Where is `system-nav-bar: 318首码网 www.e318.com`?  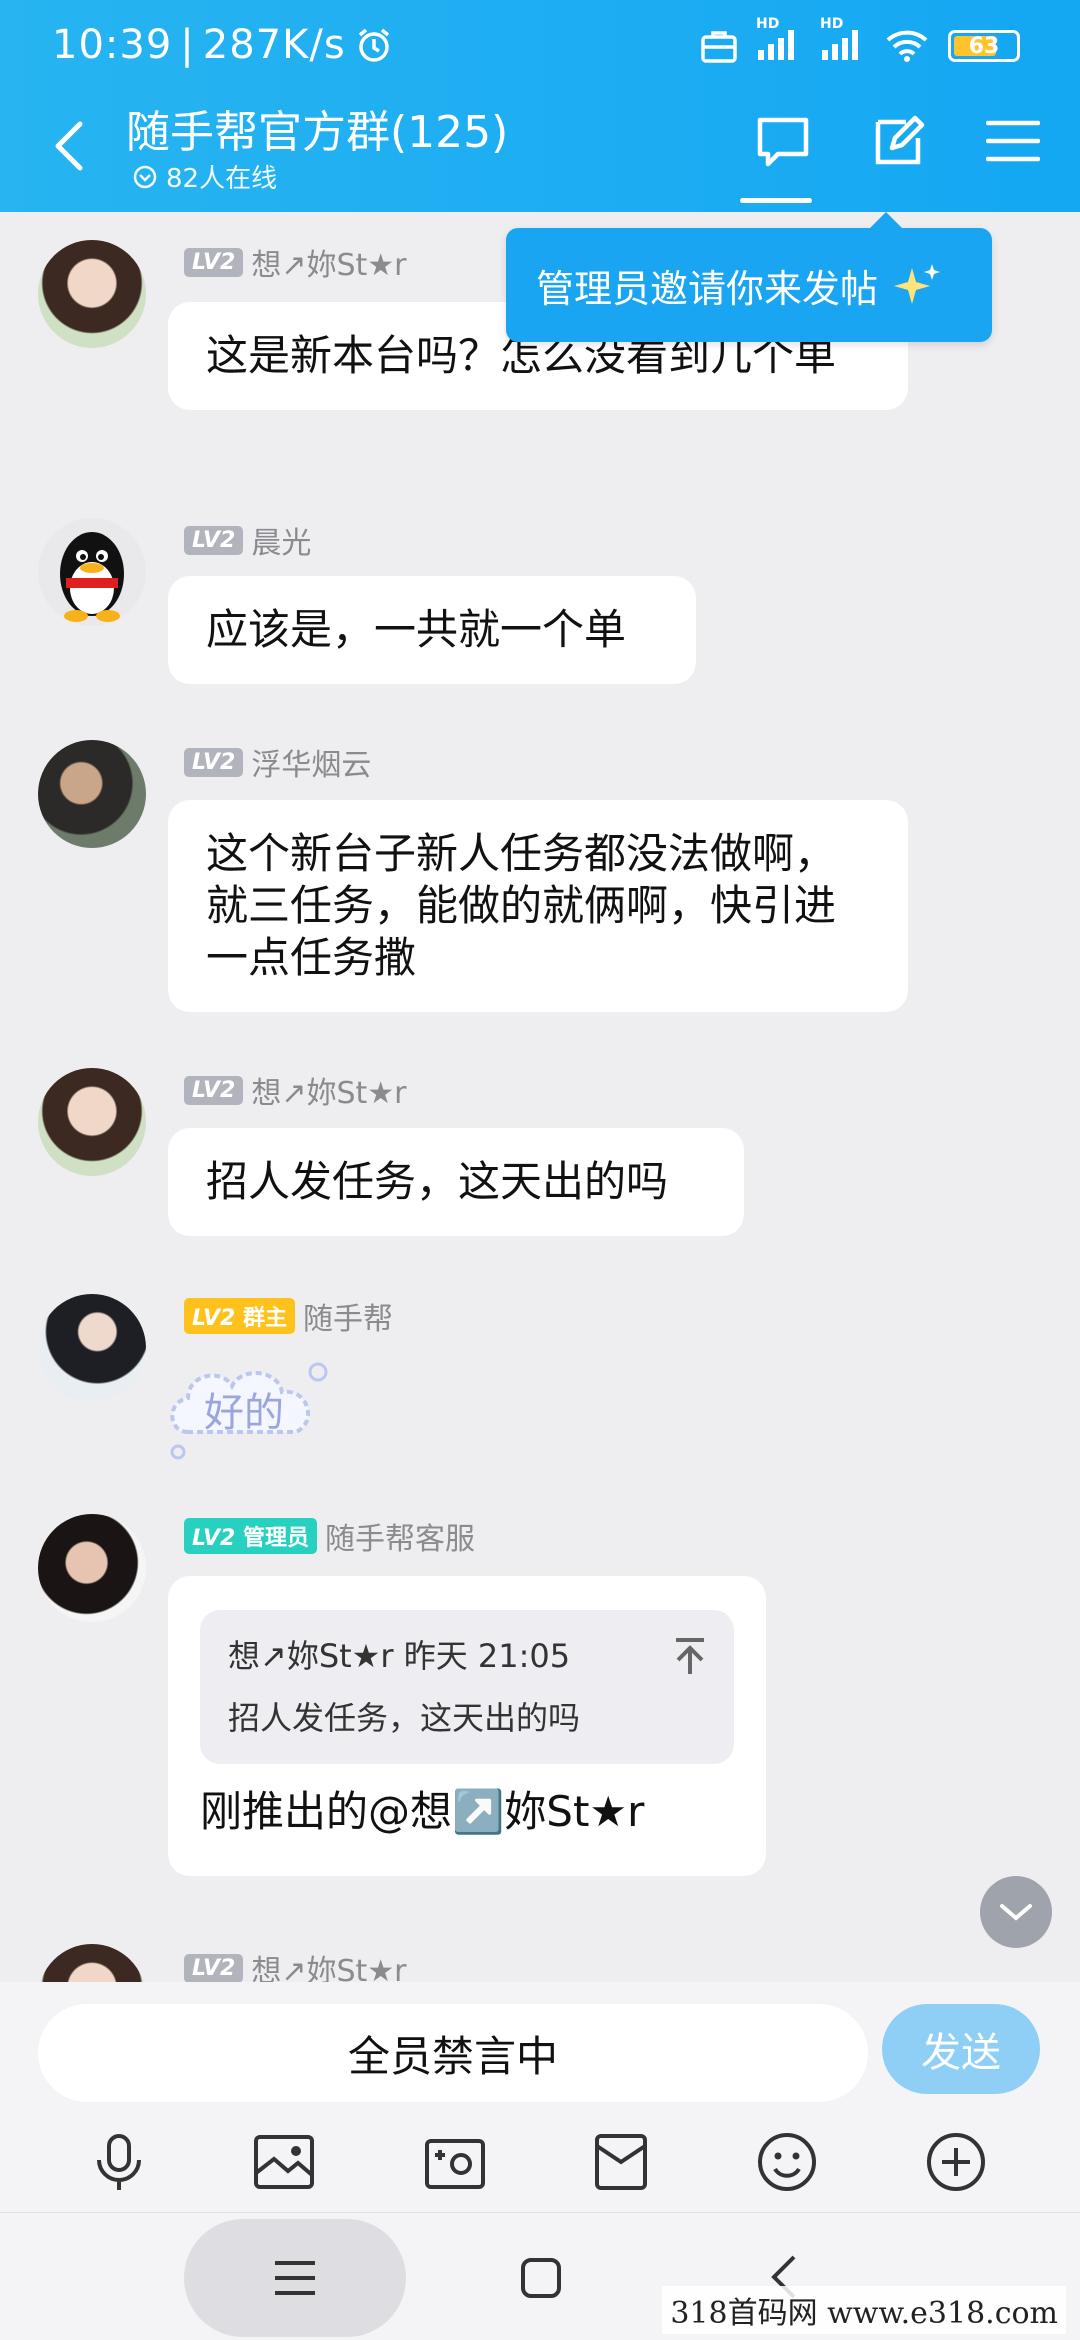 system-nav-bar: 318首码网 www.e318.com is located at coordinates (540, 2276).